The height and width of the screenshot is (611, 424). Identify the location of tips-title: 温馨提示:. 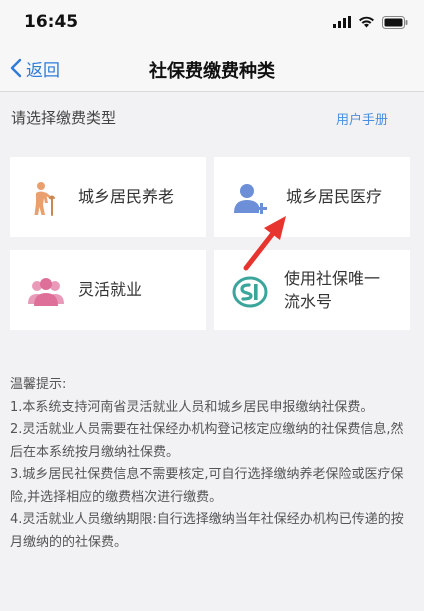
(38, 384).